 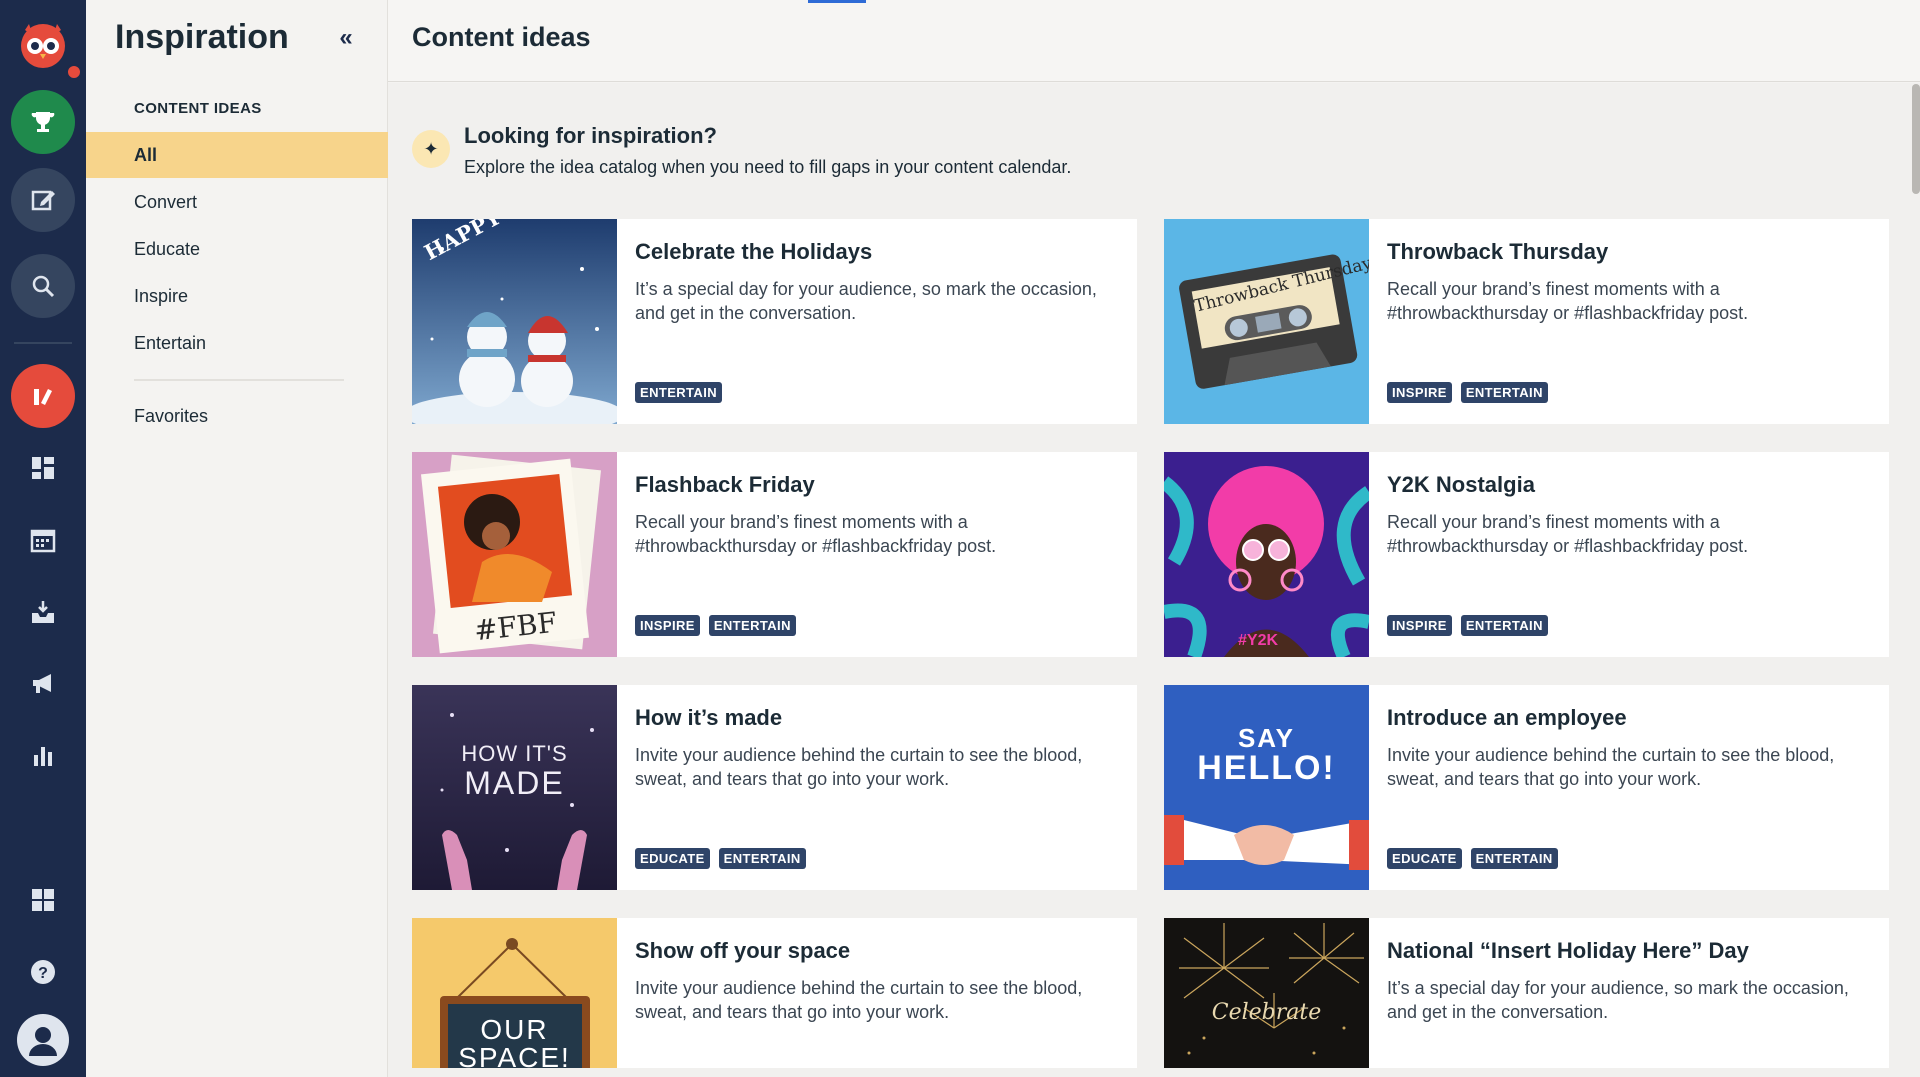 What do you see at coordinates (43, 900) in the screenshot?
I see `apps-icon` at bounding box center [43, 900].